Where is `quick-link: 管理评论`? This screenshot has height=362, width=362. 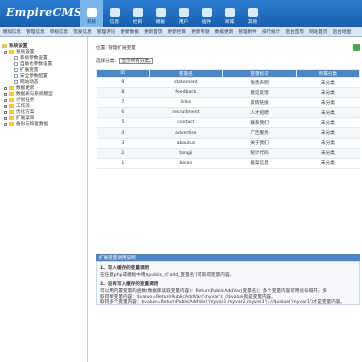 quick-link: 管理评论 is located at coordinates (106, 32).